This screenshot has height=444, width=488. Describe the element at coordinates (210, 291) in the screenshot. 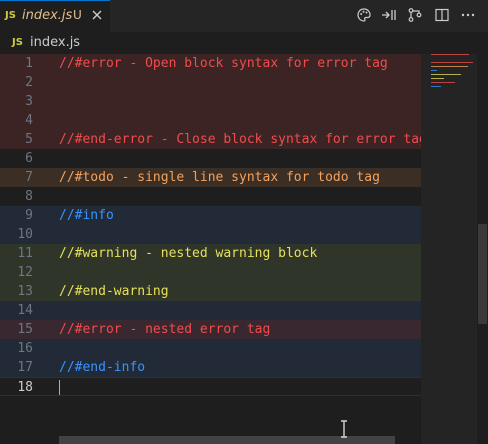

I see `code-line: 13 //#end-warning` at that location.